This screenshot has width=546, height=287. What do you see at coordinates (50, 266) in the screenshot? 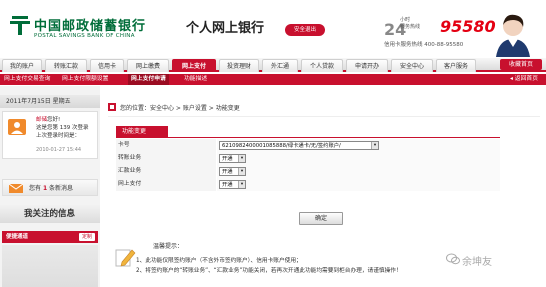
I see `quick-access-panel` at bounding box center [50, 266].